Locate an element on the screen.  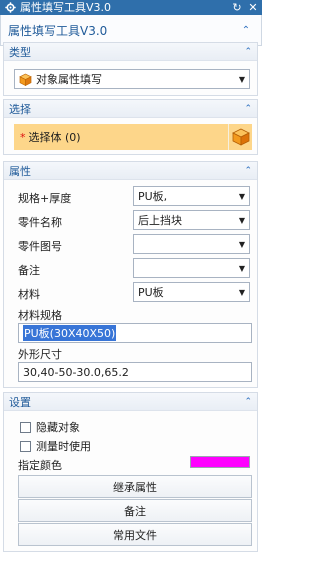
part-number-label: 零件图号 is located at coordinates (40, 246).